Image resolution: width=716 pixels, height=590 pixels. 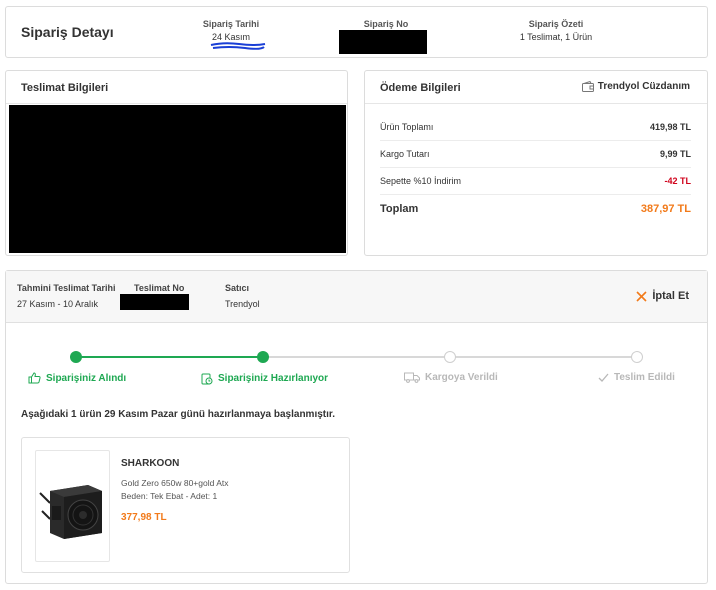 What do you see at coordinates (238, 46) in the screenshot?
I see `scribble-underline` at bounding box center [238, 46].